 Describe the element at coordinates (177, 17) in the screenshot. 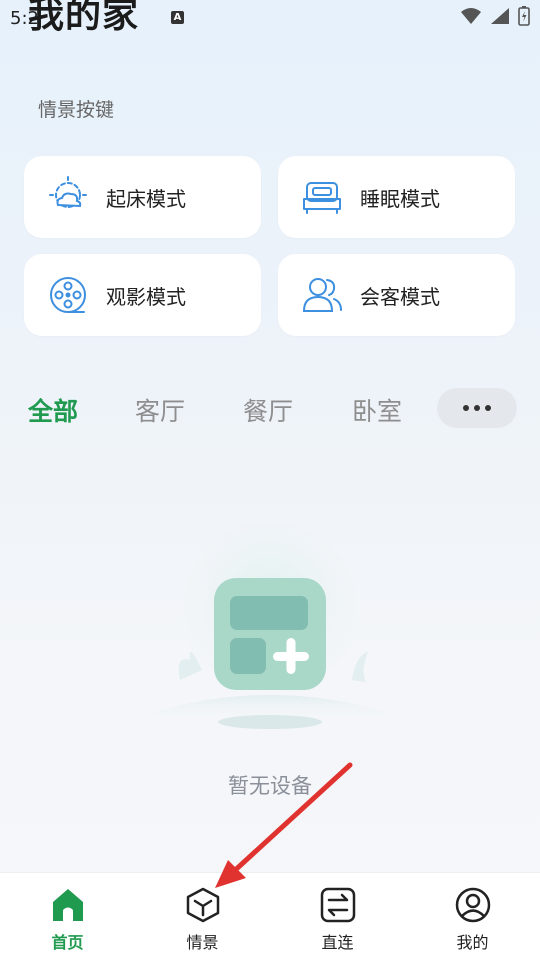

I see `status-badge: A` at that location.